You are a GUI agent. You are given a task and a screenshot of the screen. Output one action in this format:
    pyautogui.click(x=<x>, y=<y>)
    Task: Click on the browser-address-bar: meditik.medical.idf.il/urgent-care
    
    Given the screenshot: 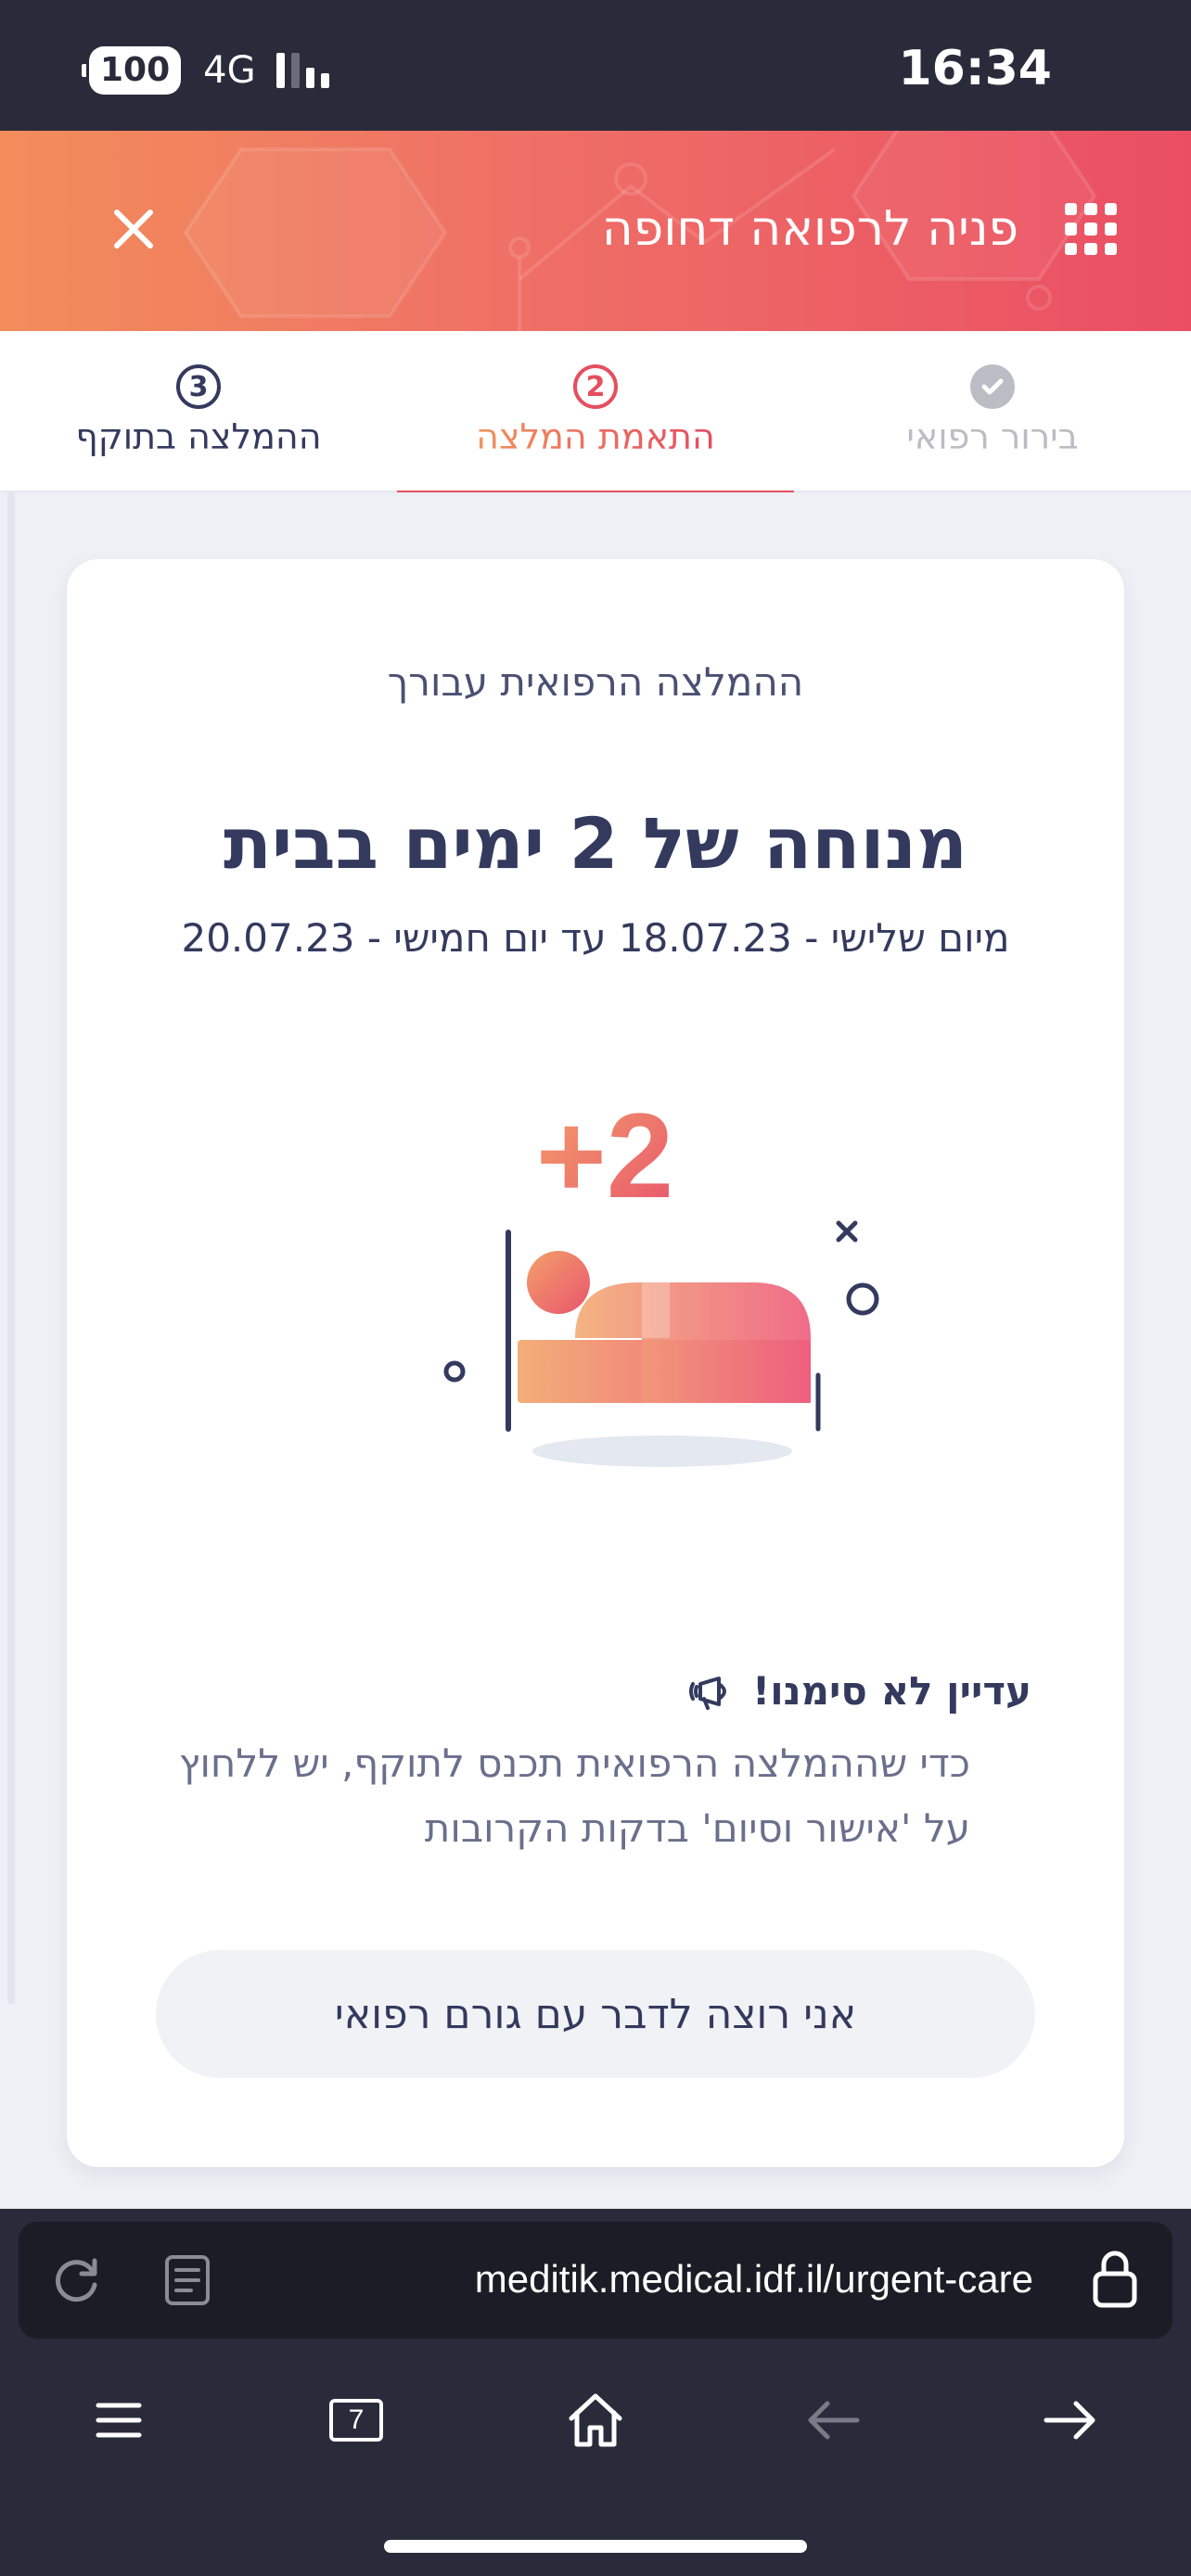 What is the action you would take?
    pyautogui.click(x=595, y=2280)
    